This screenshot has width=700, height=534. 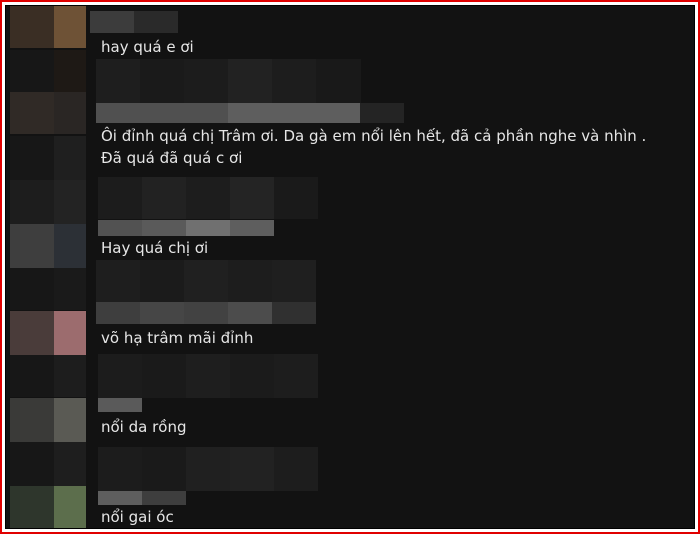 What do you see at coordinates (155, 248) in the screenshot?
I see `comment-text: Hay quá chị ơi` at bounding box center [155, 248].